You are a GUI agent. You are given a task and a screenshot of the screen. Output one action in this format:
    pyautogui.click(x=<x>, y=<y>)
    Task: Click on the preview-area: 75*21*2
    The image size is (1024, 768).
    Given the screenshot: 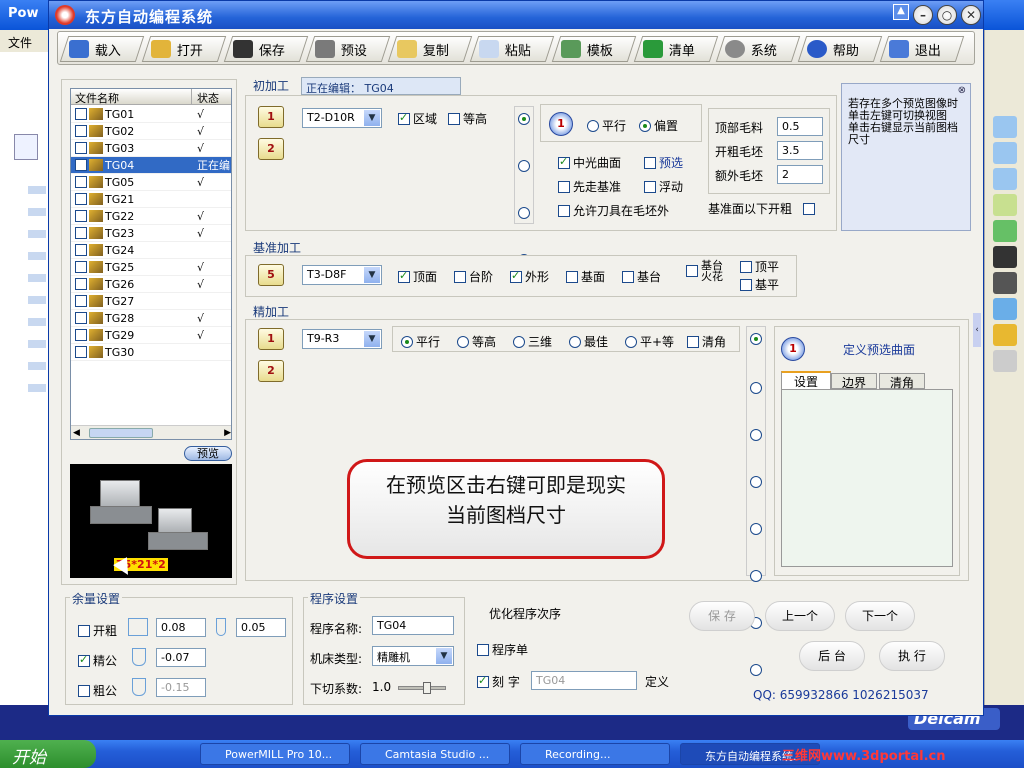 What is the action you would take?
    pyautogui.click(x=151, y=521)
    